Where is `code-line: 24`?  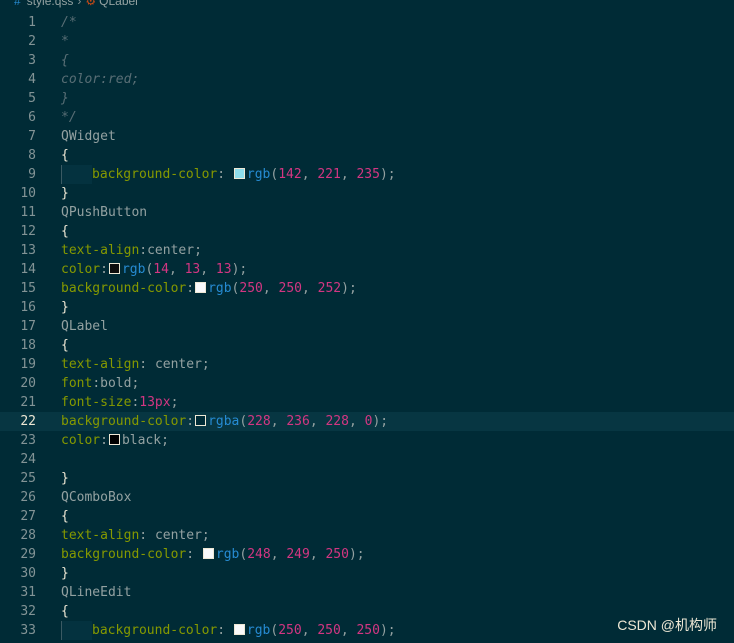
code-line: 24 is located at coordinates (367, 459).